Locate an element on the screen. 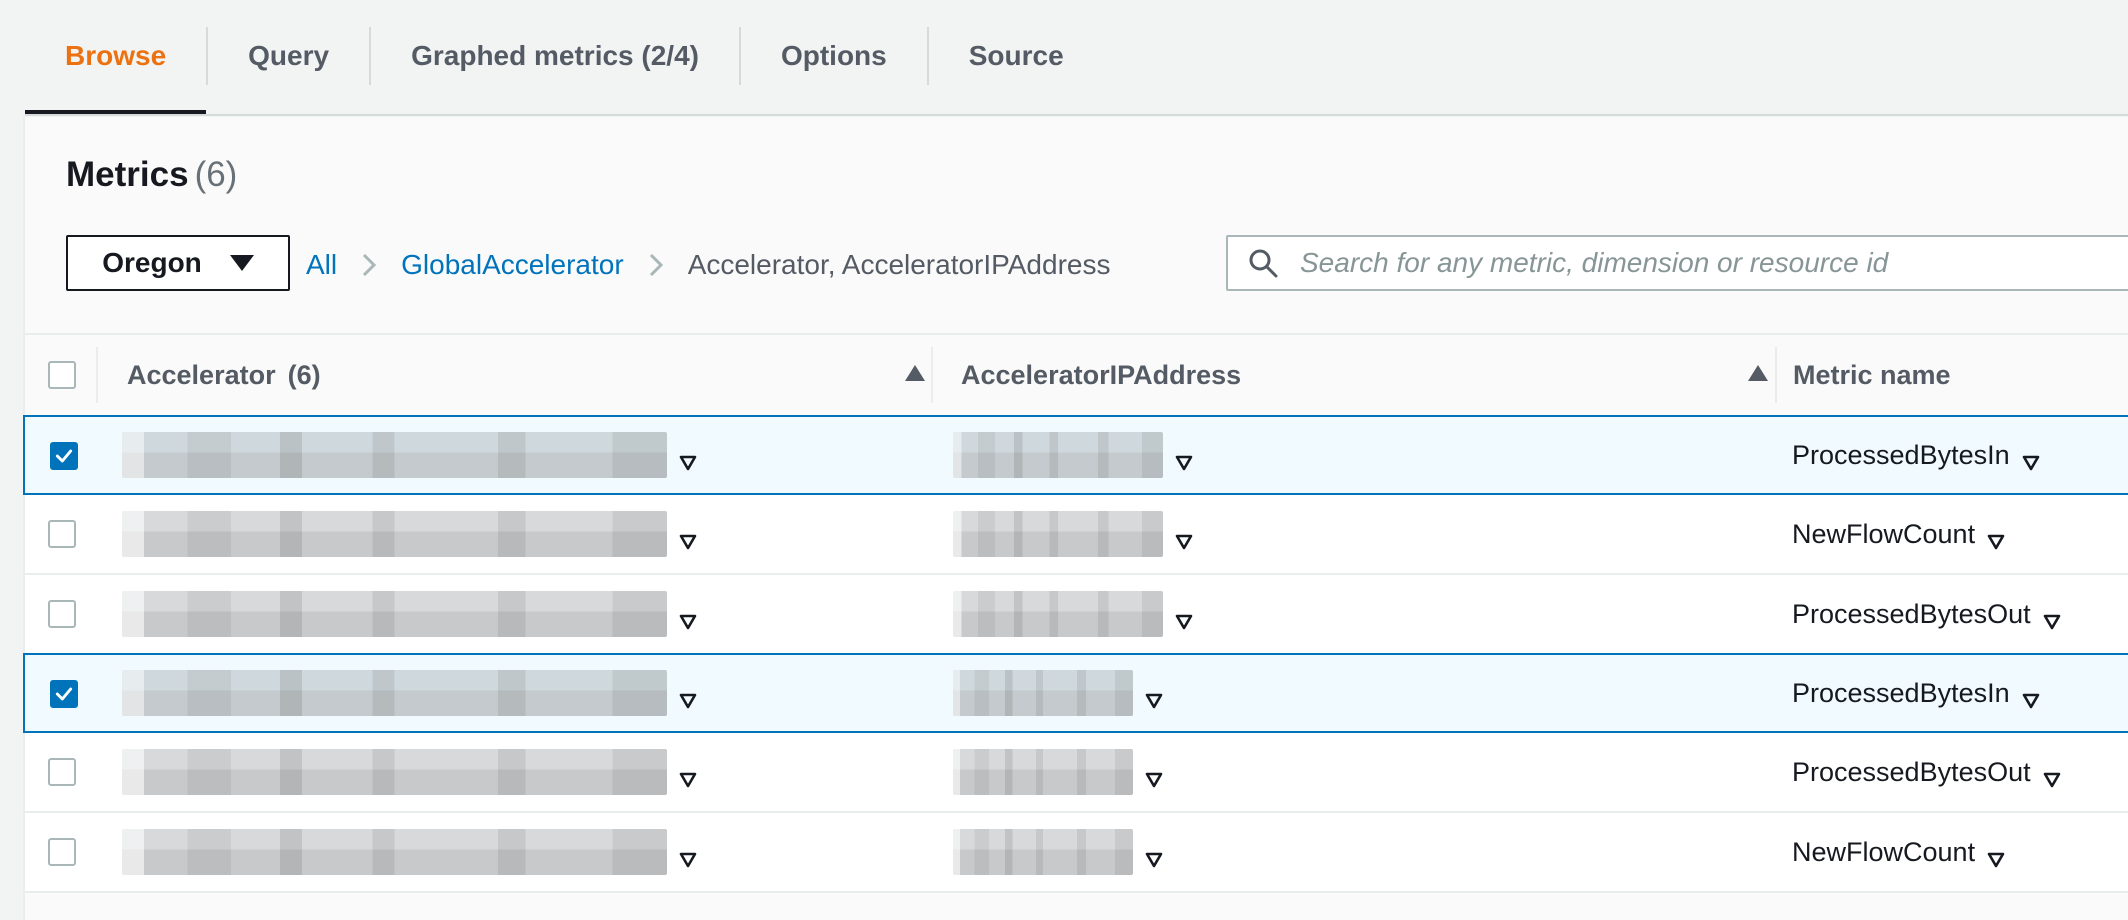 The width and height of the screenshot is (2128, 920). page-title: Metrics (6) is located at coordinates (151, 175).